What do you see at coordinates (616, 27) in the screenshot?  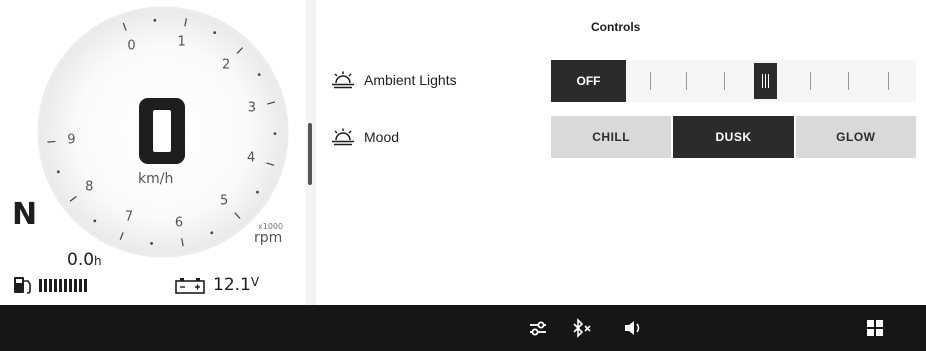 I see `page-title: Controls` at bounding box center [616, 27].